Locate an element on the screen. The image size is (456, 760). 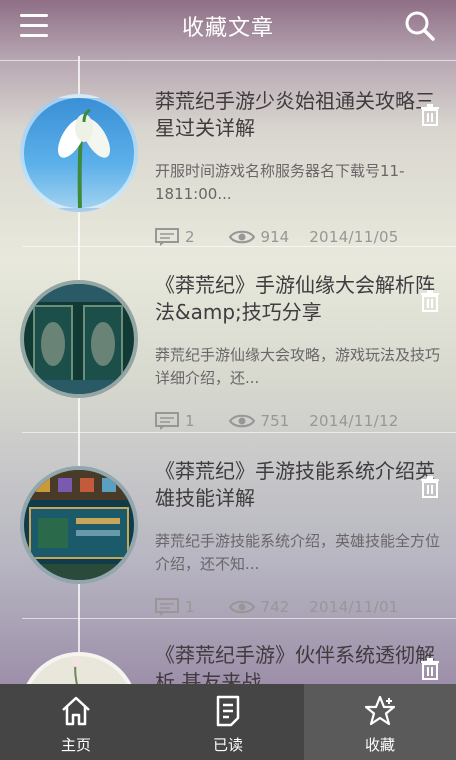
comment-count: 2 is located at coordinates (175, 237).